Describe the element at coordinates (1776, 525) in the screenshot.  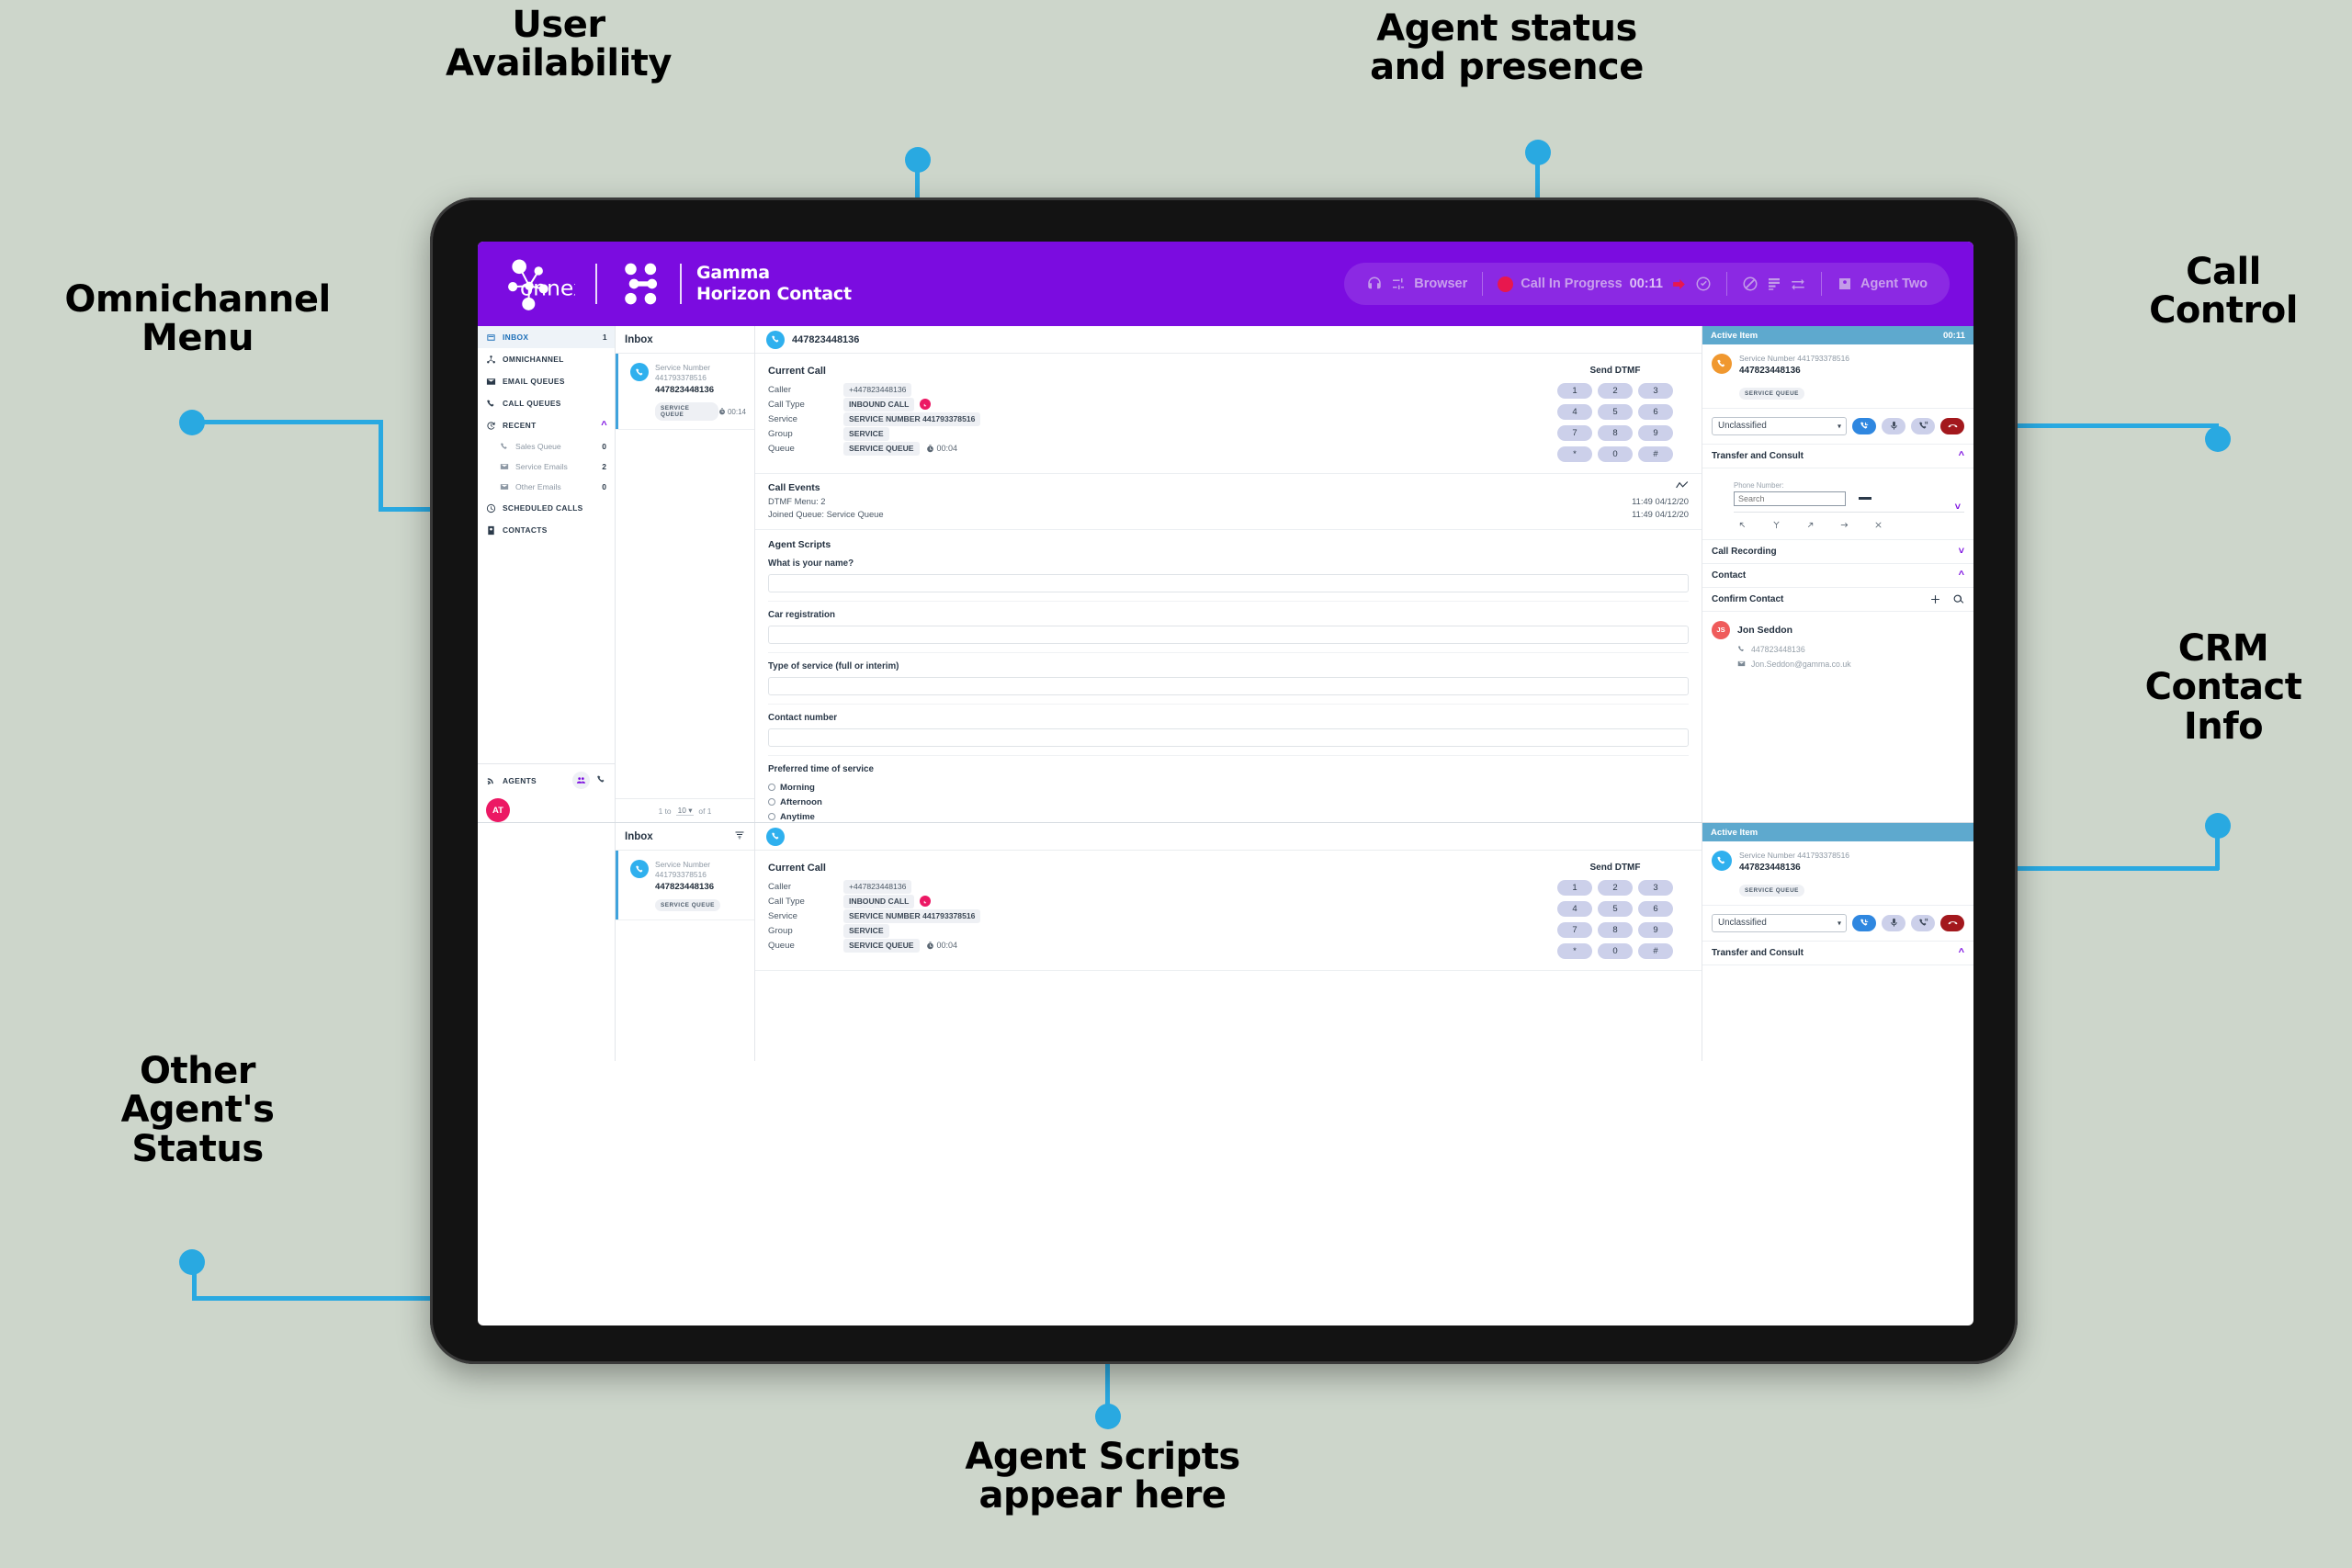
I see `merge-call-icon` at that location.